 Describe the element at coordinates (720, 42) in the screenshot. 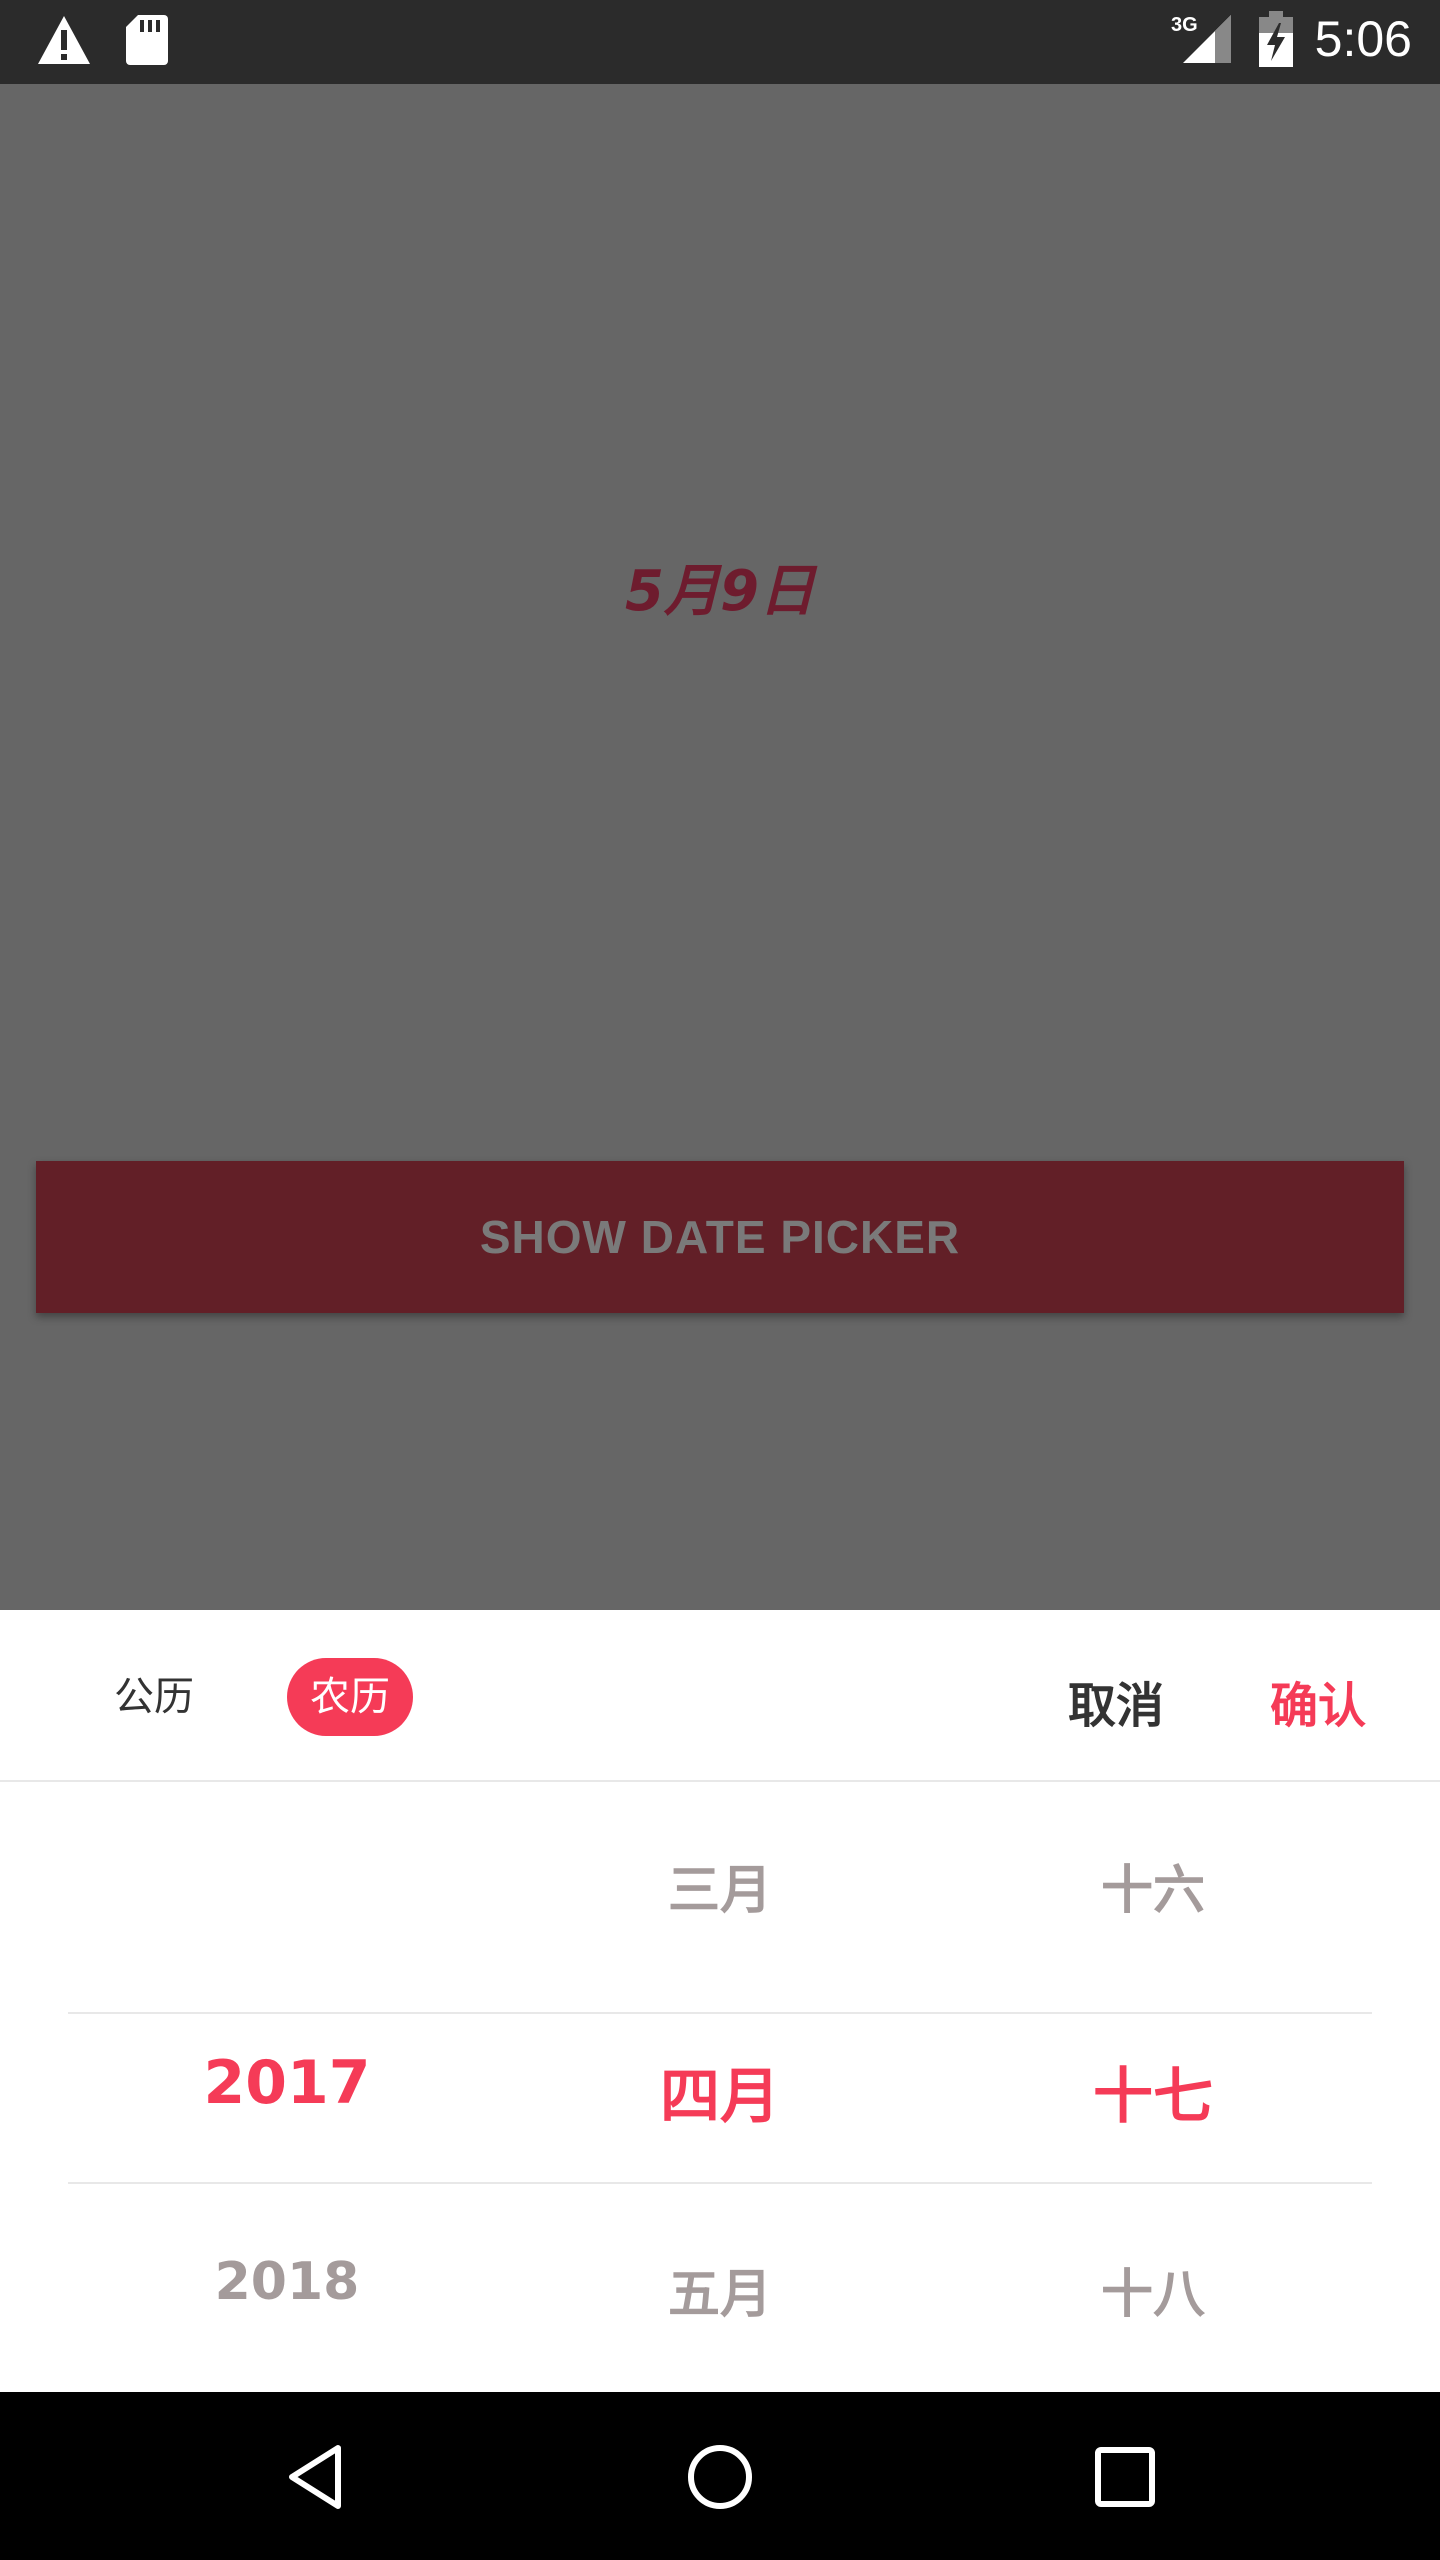

I see `status-bar: 3G 5:06` at that location.